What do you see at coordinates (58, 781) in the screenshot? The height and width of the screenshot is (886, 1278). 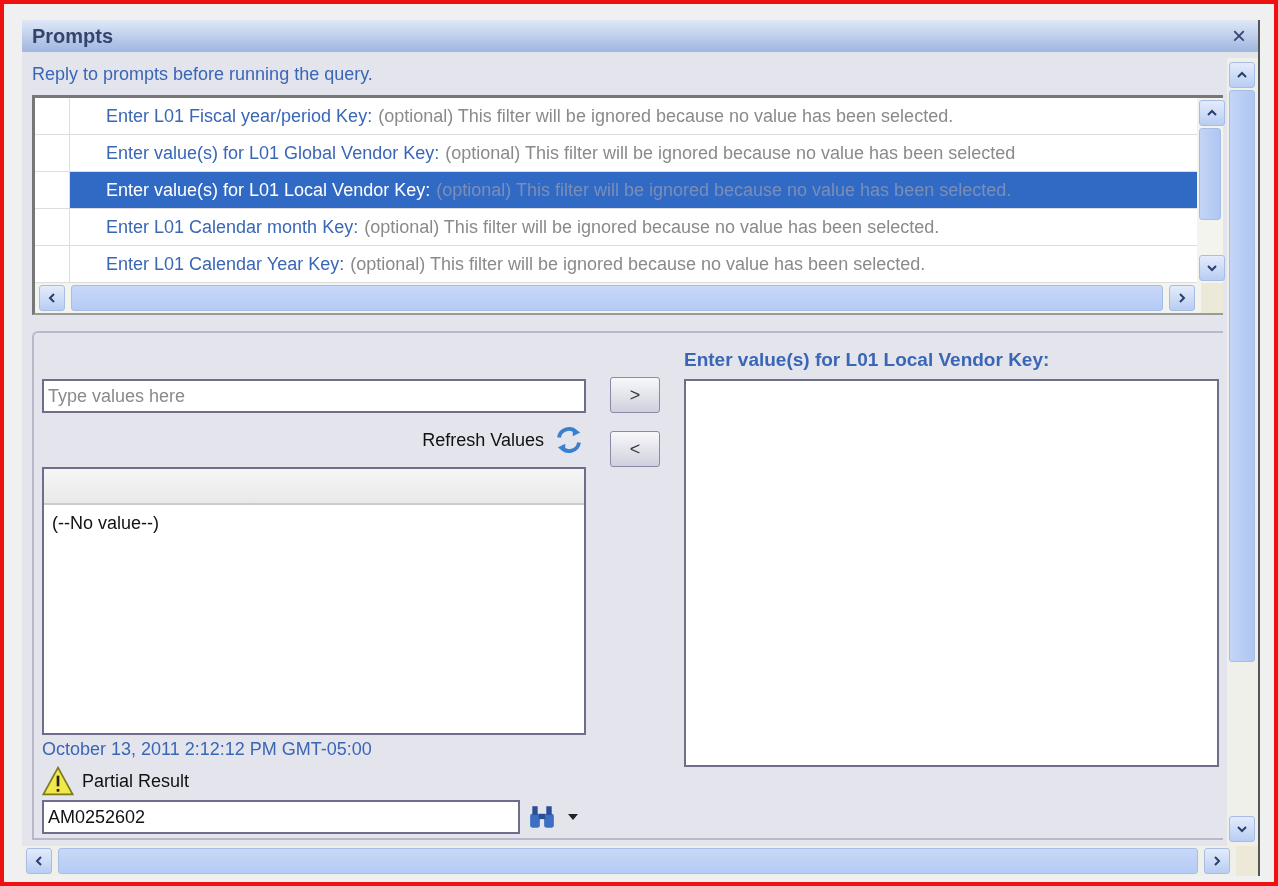 I see `warning-icon` at bounding box center [58, 781].